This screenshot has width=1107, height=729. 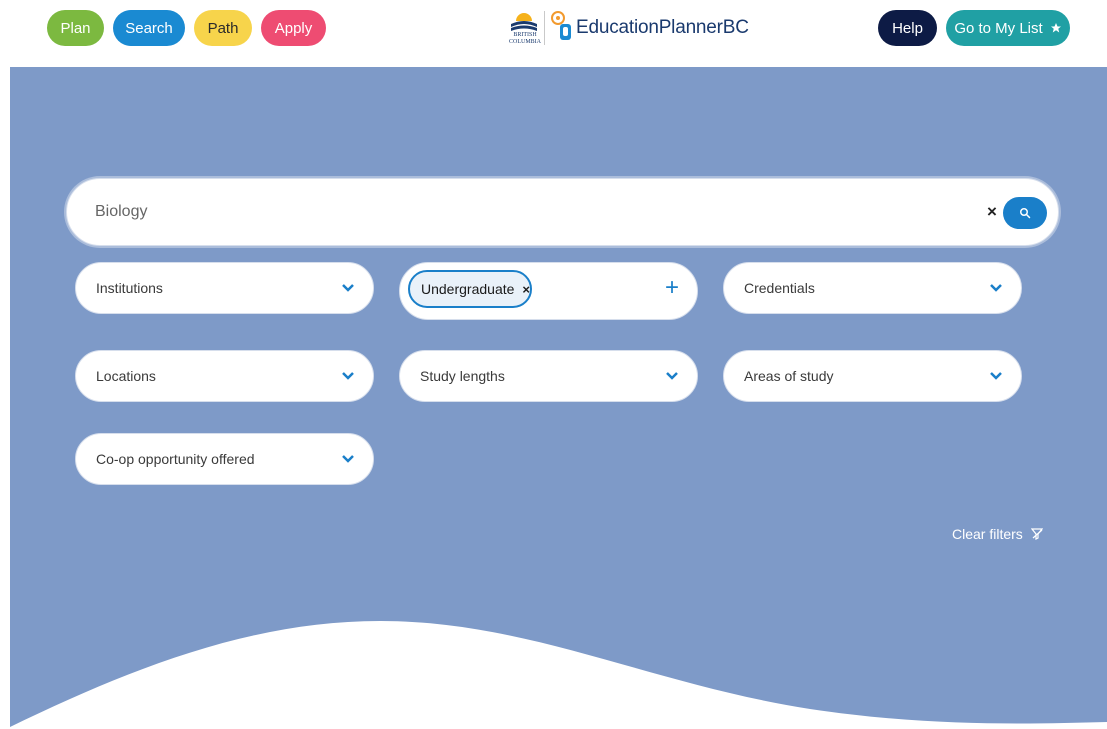 What do you see at coordinates (524, 42) in the screenshot?
I see `bc-line2: COLUMBIA` at bounding box center [524, 42].